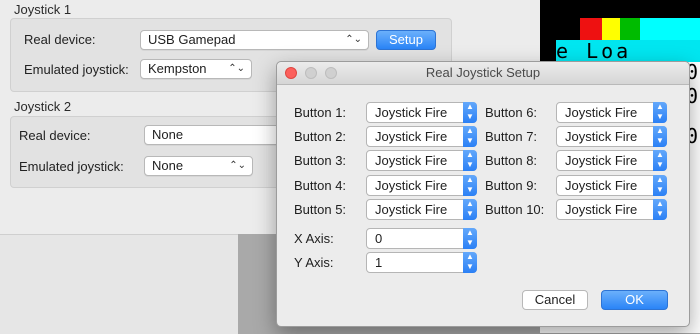  I want to click on joystick2-real-device-select: None, so click(214, 135).